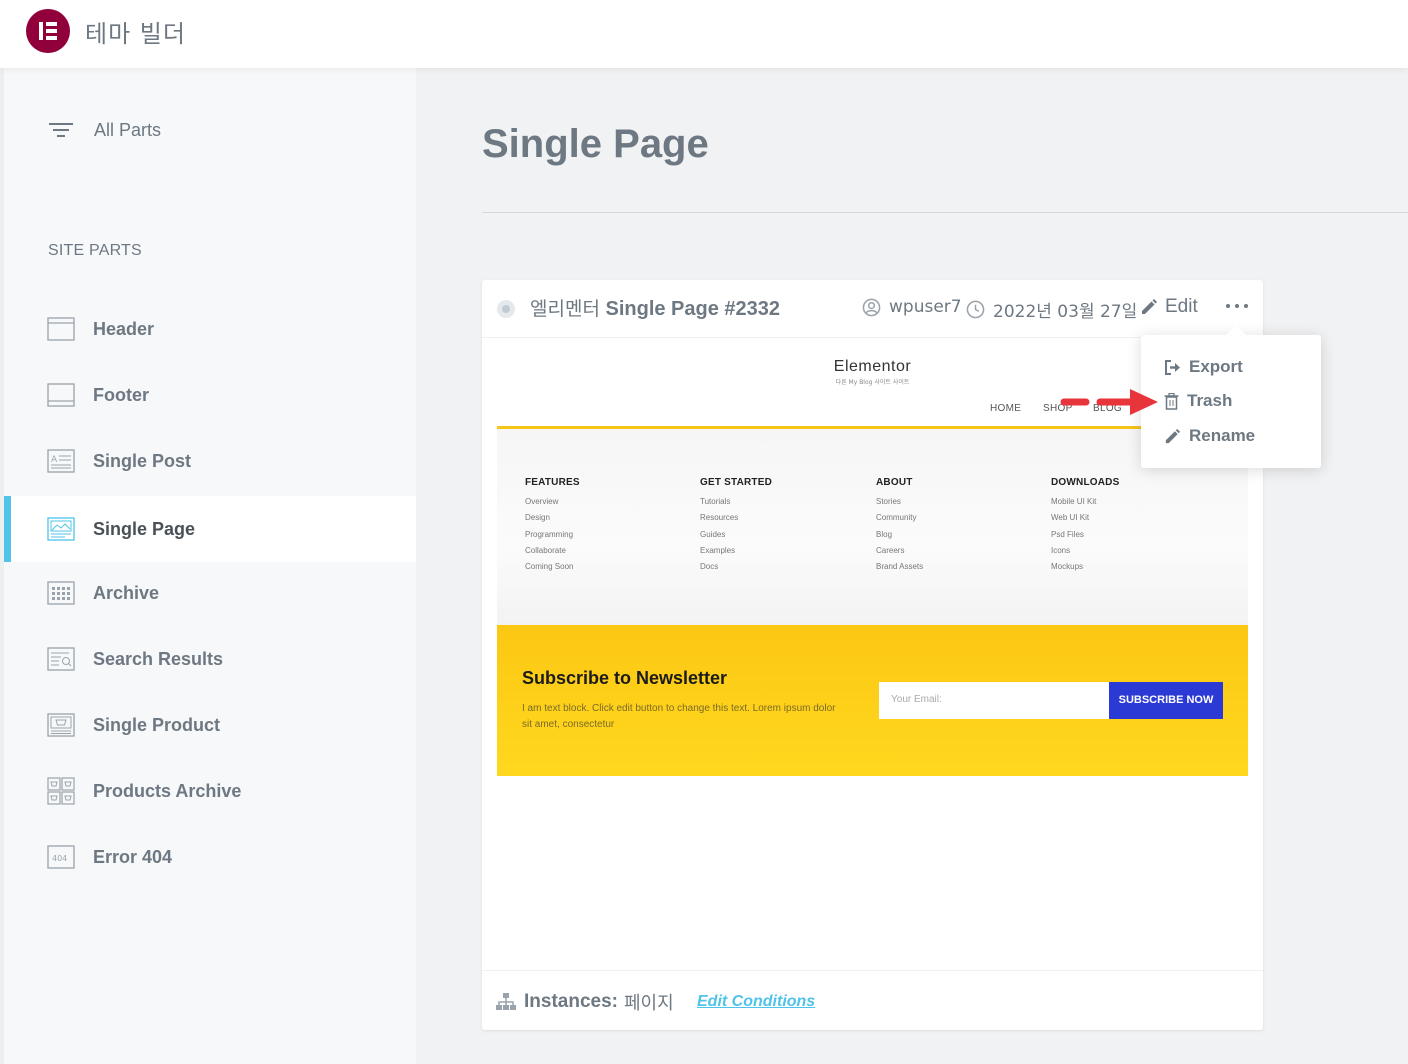  I want to click on divider, so click(945, 212).